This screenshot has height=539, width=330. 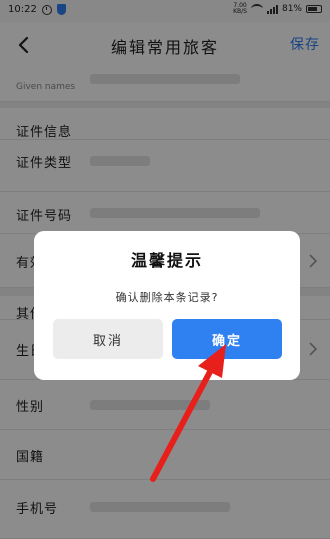 What do you see at coordinates (227, 339) in the screenshot?
I see `confirm-button: 确定` at bounding box center [227, 339].